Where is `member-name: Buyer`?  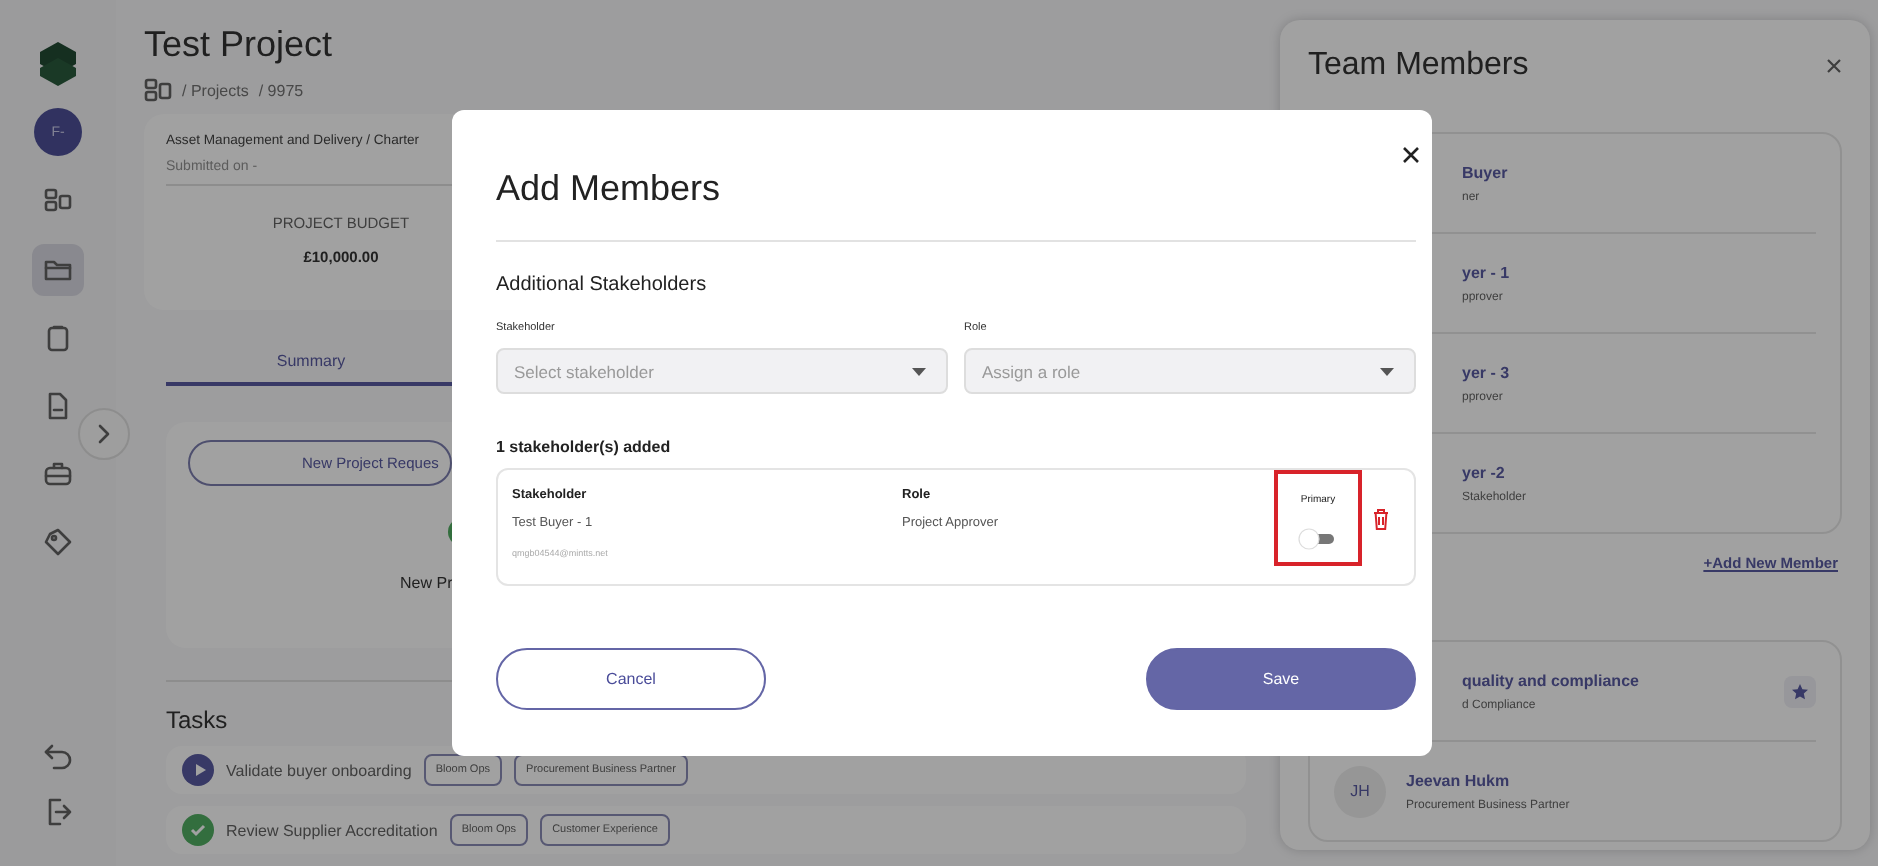 member-name: Buyer is located at coordinates (1486, 172).